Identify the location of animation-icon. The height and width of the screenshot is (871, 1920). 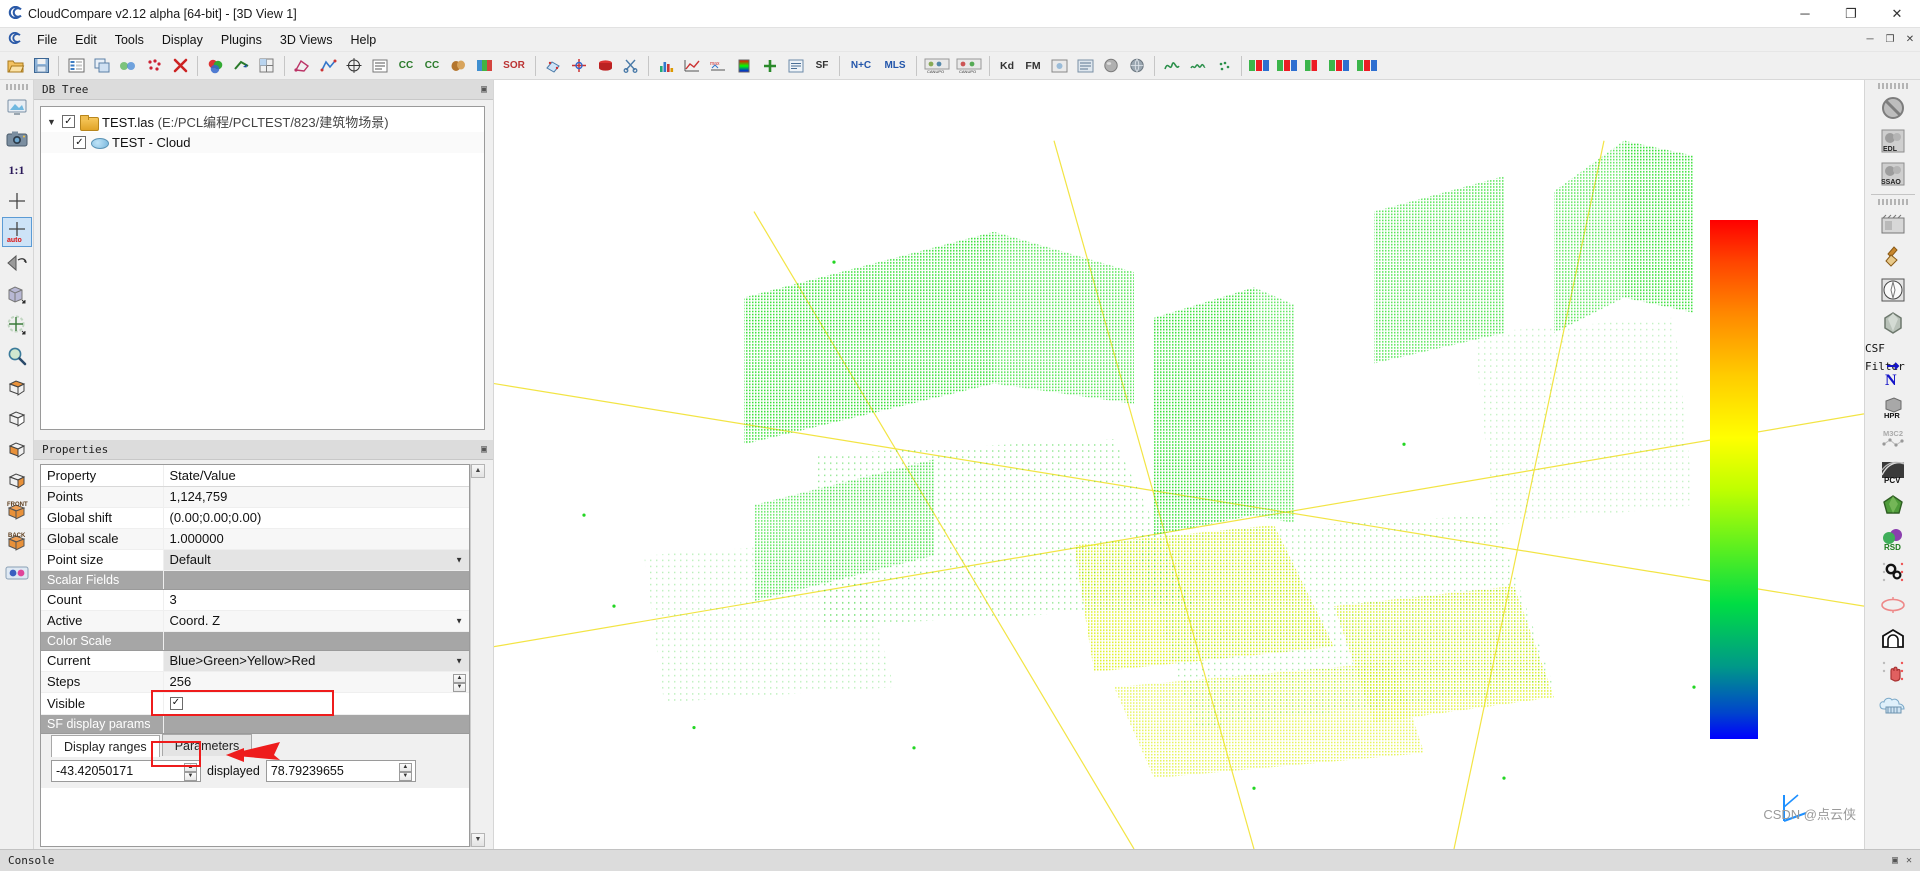
(1893, 224).